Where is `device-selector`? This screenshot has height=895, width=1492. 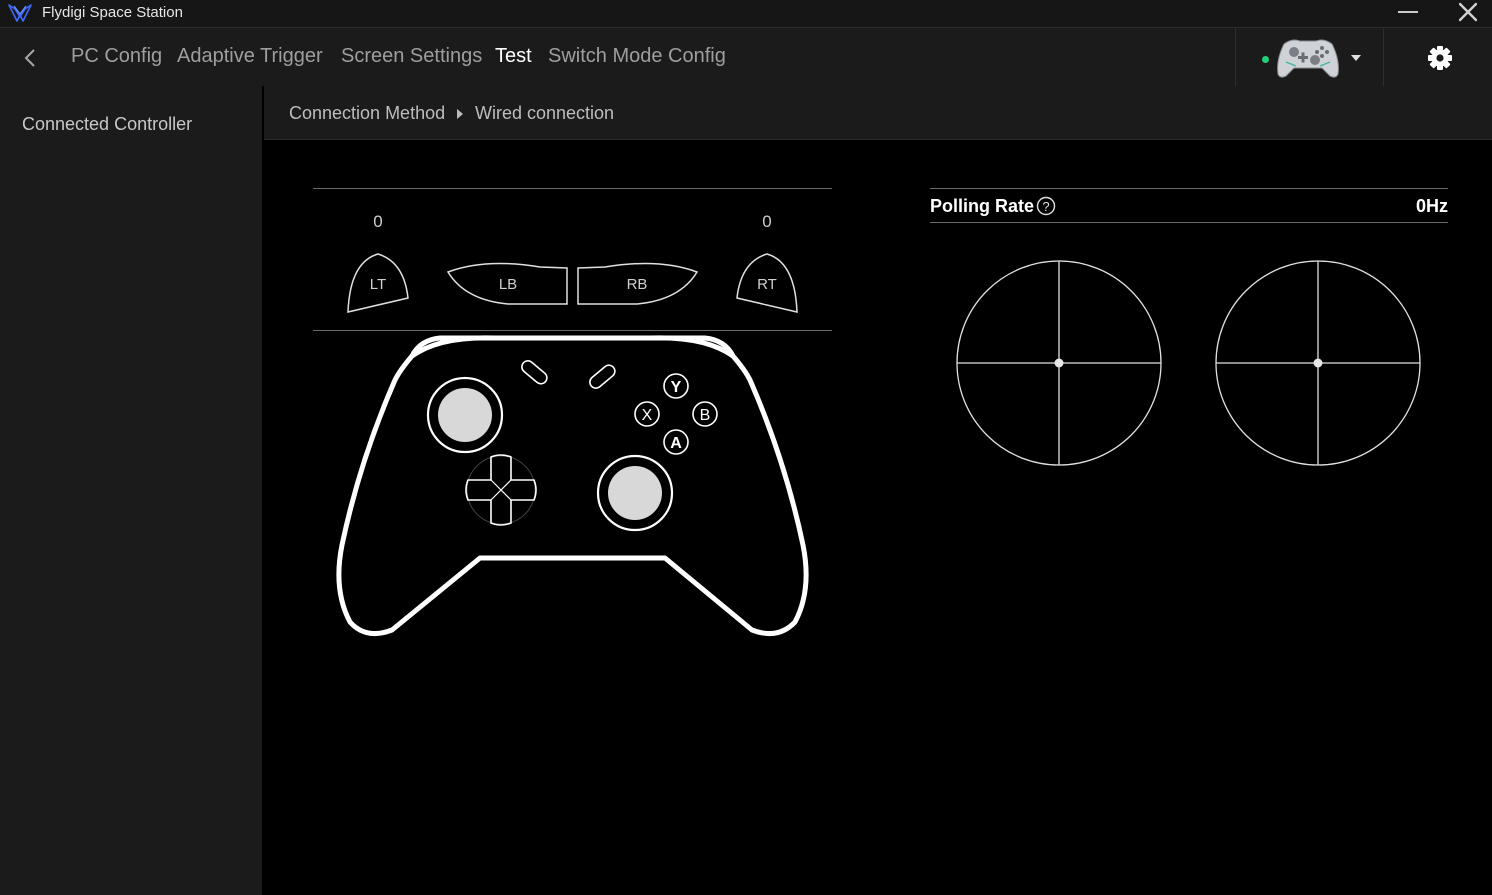 device-selector is located at coordinates (1309, 57).